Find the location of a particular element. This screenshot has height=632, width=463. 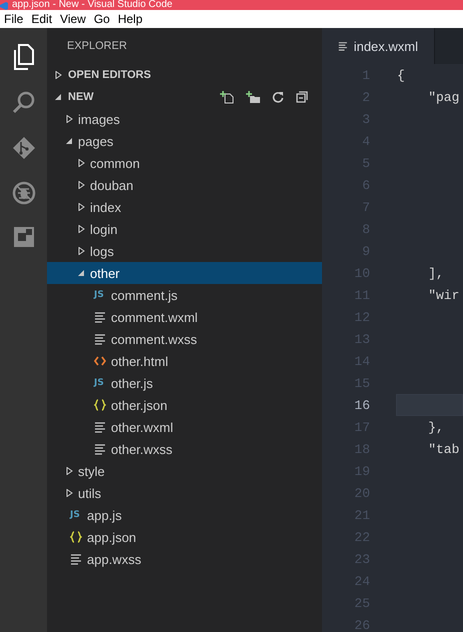

tree-row: login is located at coordinates (184, 229).